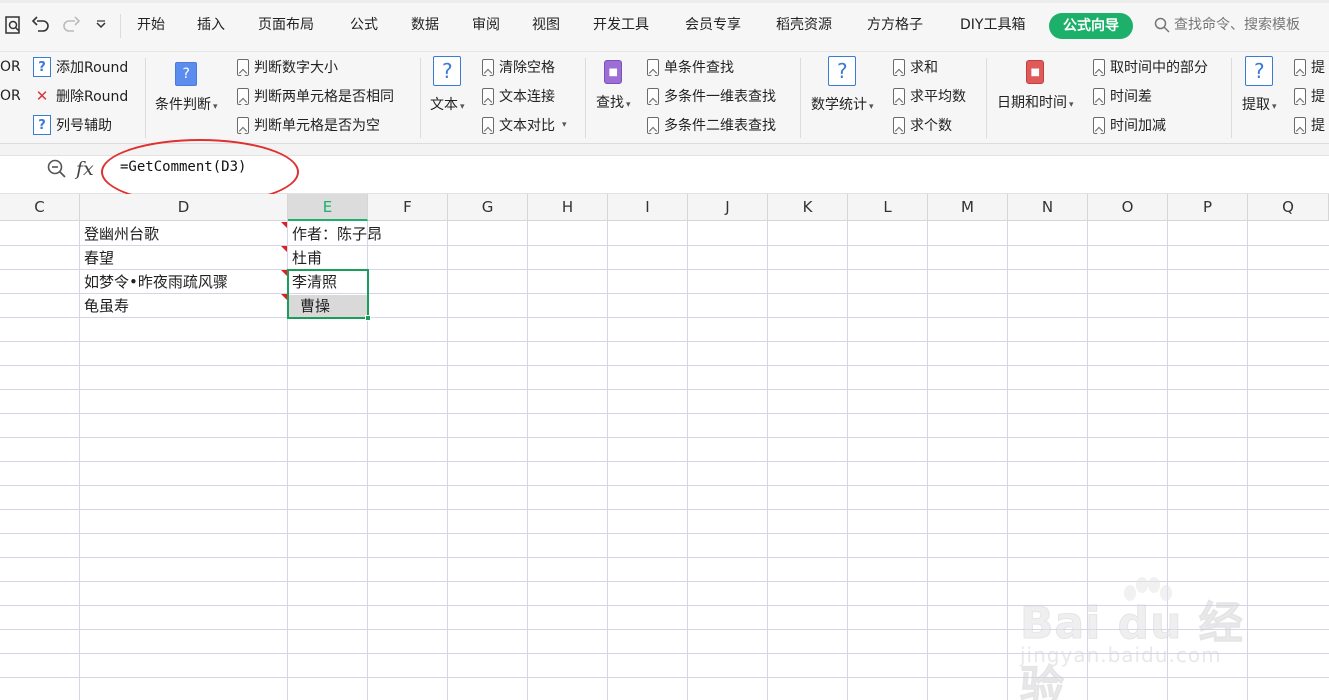 This screenshot has width=1329, height=700. What do you see at coordinates (1256, 105) in the screenshot?
I see `extract-label: 提取` at bounding box center [1256, 105].